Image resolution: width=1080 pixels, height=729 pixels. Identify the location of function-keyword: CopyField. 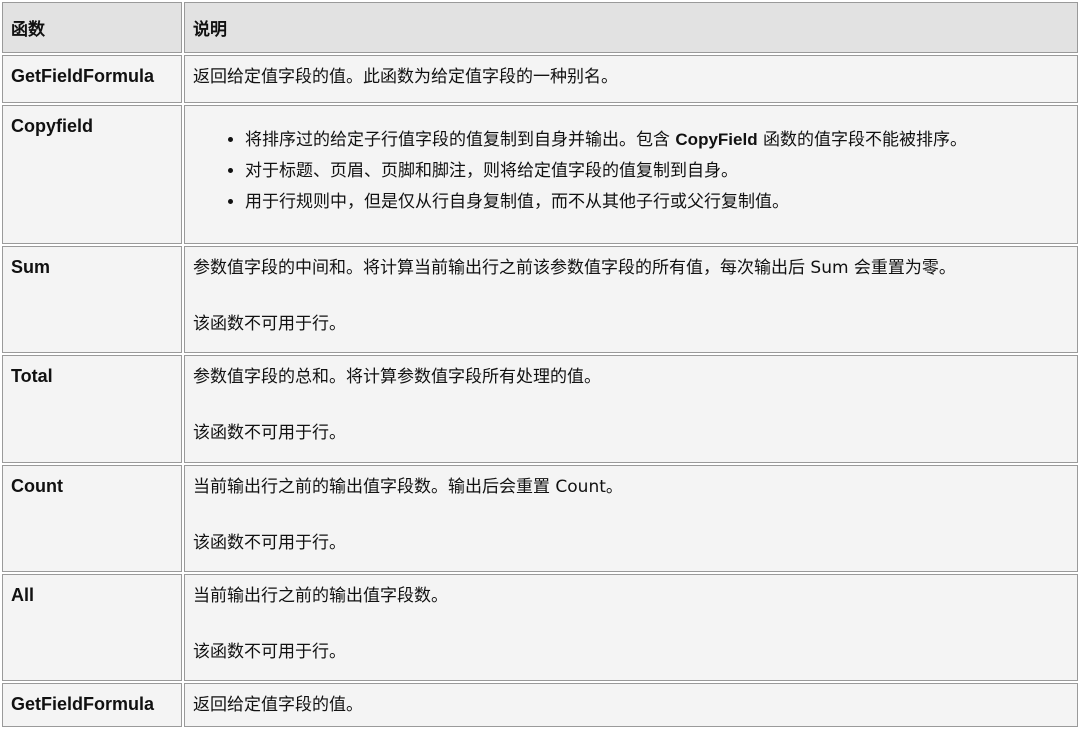
(716, 140).